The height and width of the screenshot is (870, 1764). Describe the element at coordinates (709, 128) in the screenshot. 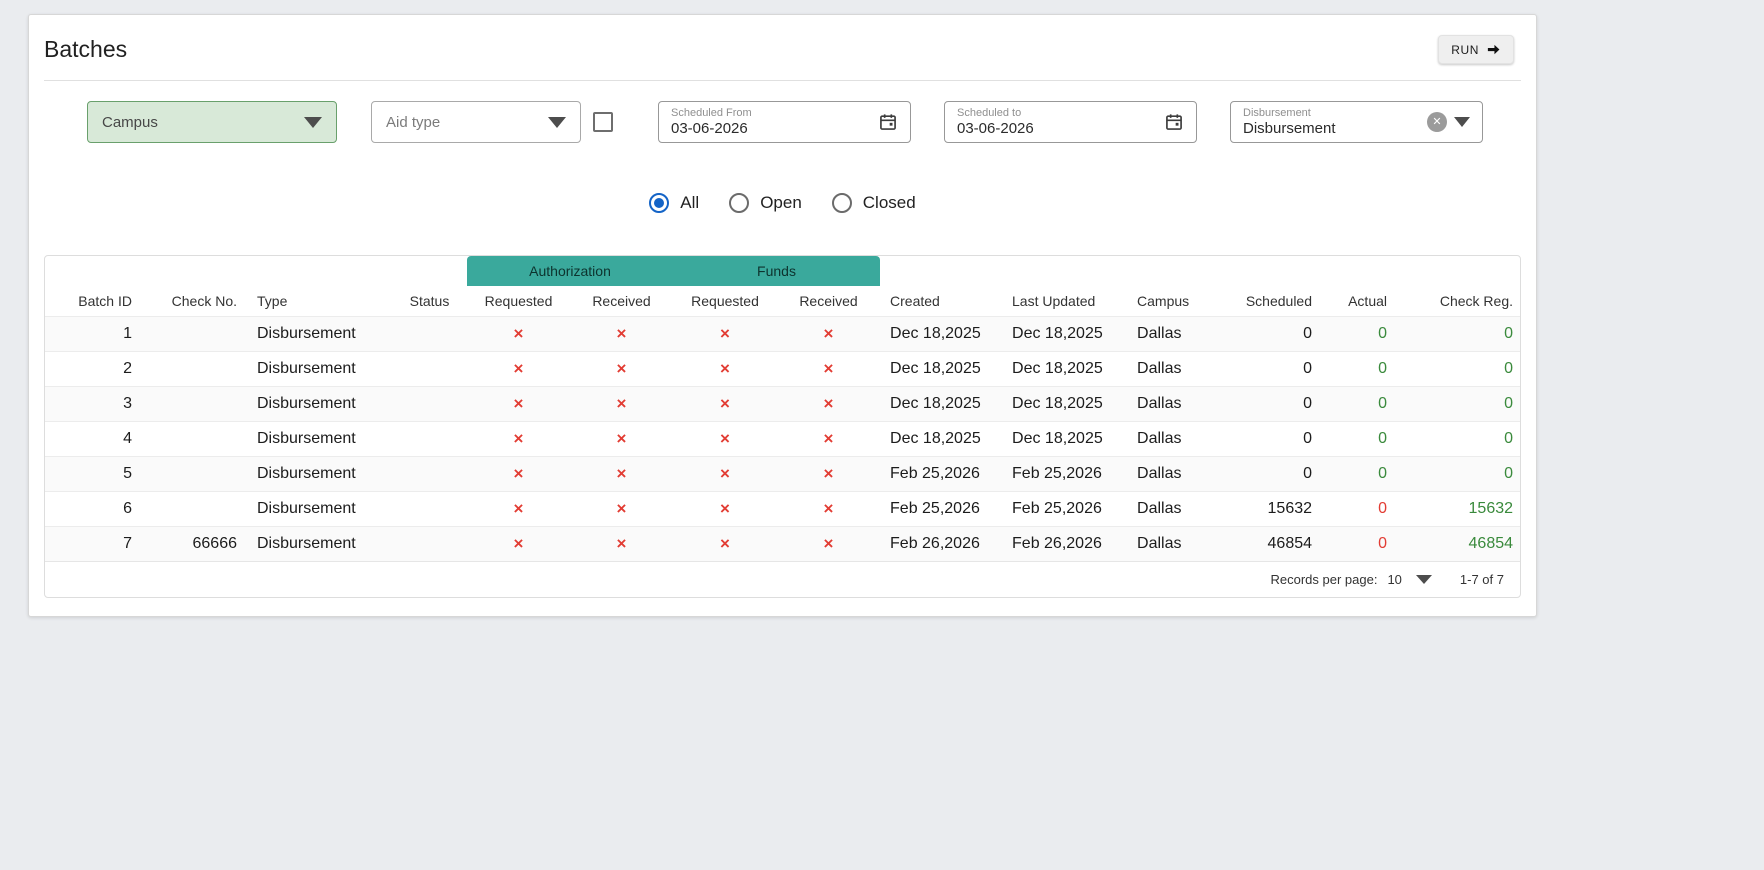

I see `scheduled-from-value: 03-06-2026` at that location.